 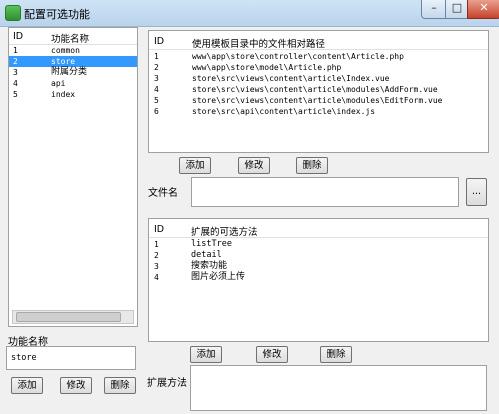 What do you see at coordinates (336, 354) in the screenshot?
I see `delete-method-button: 删除` at bounding box center [336, 354].